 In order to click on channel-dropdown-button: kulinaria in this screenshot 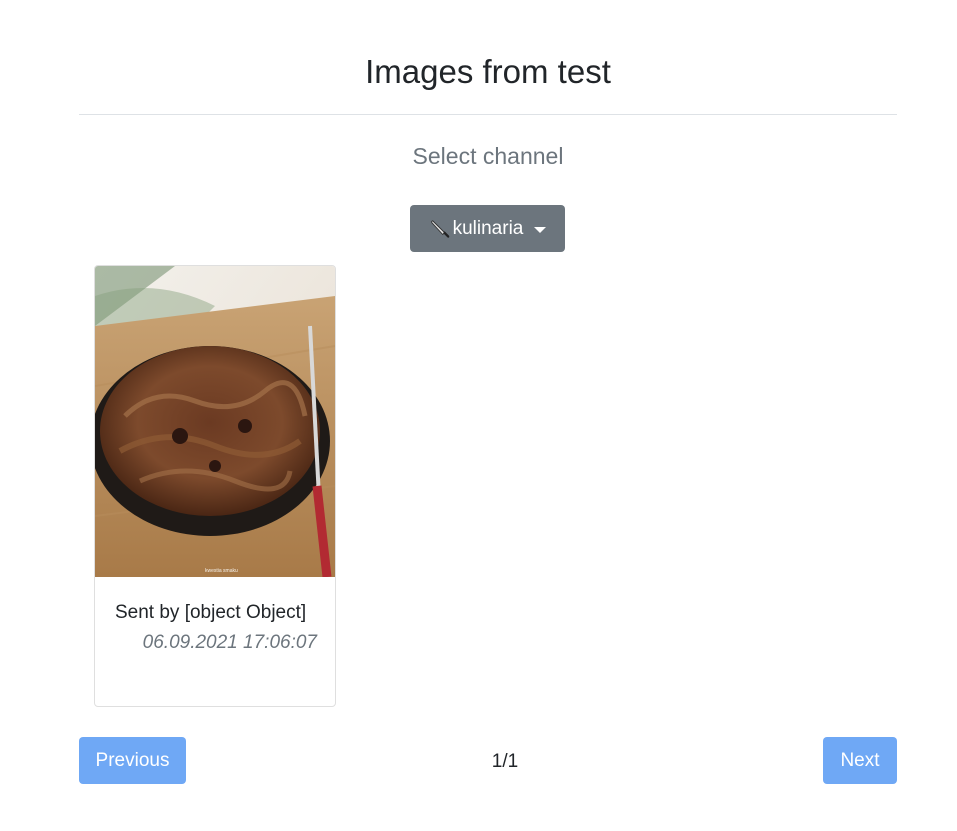, I will do `click(487, 228)`.